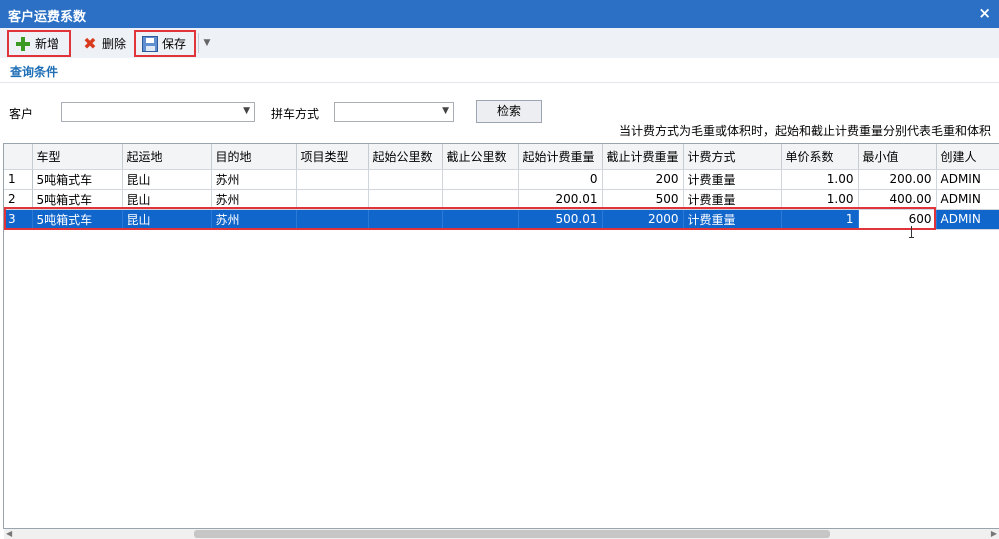 This screenshot has width=999, height=539. I want to click on close-icon: ×, so click(984, 13).